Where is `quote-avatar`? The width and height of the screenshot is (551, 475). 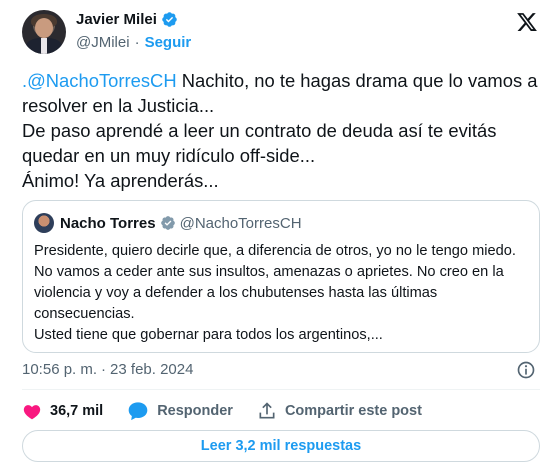
quote-avatar is located at coordinates (44, 223).